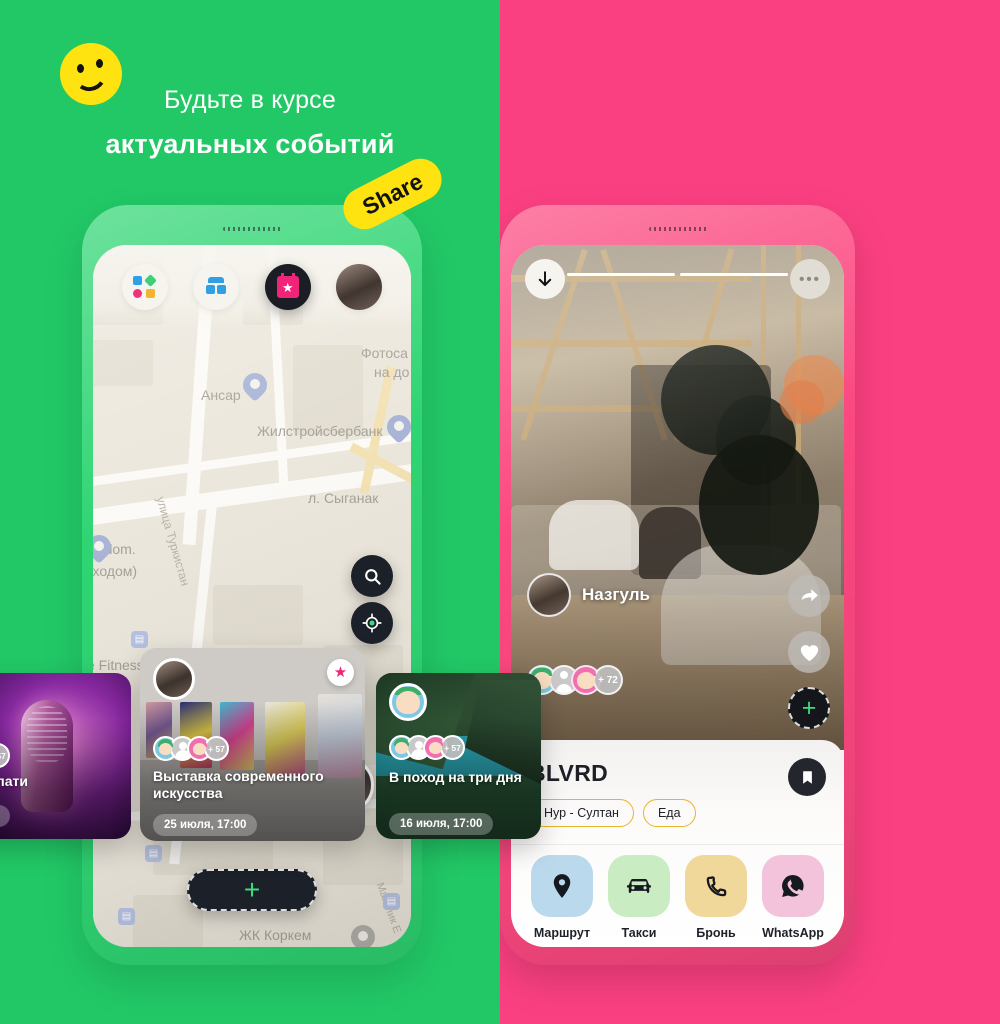 This screenshot has height=1024, width=1000. I want to click on color-grid-icon, so click(145, 286).